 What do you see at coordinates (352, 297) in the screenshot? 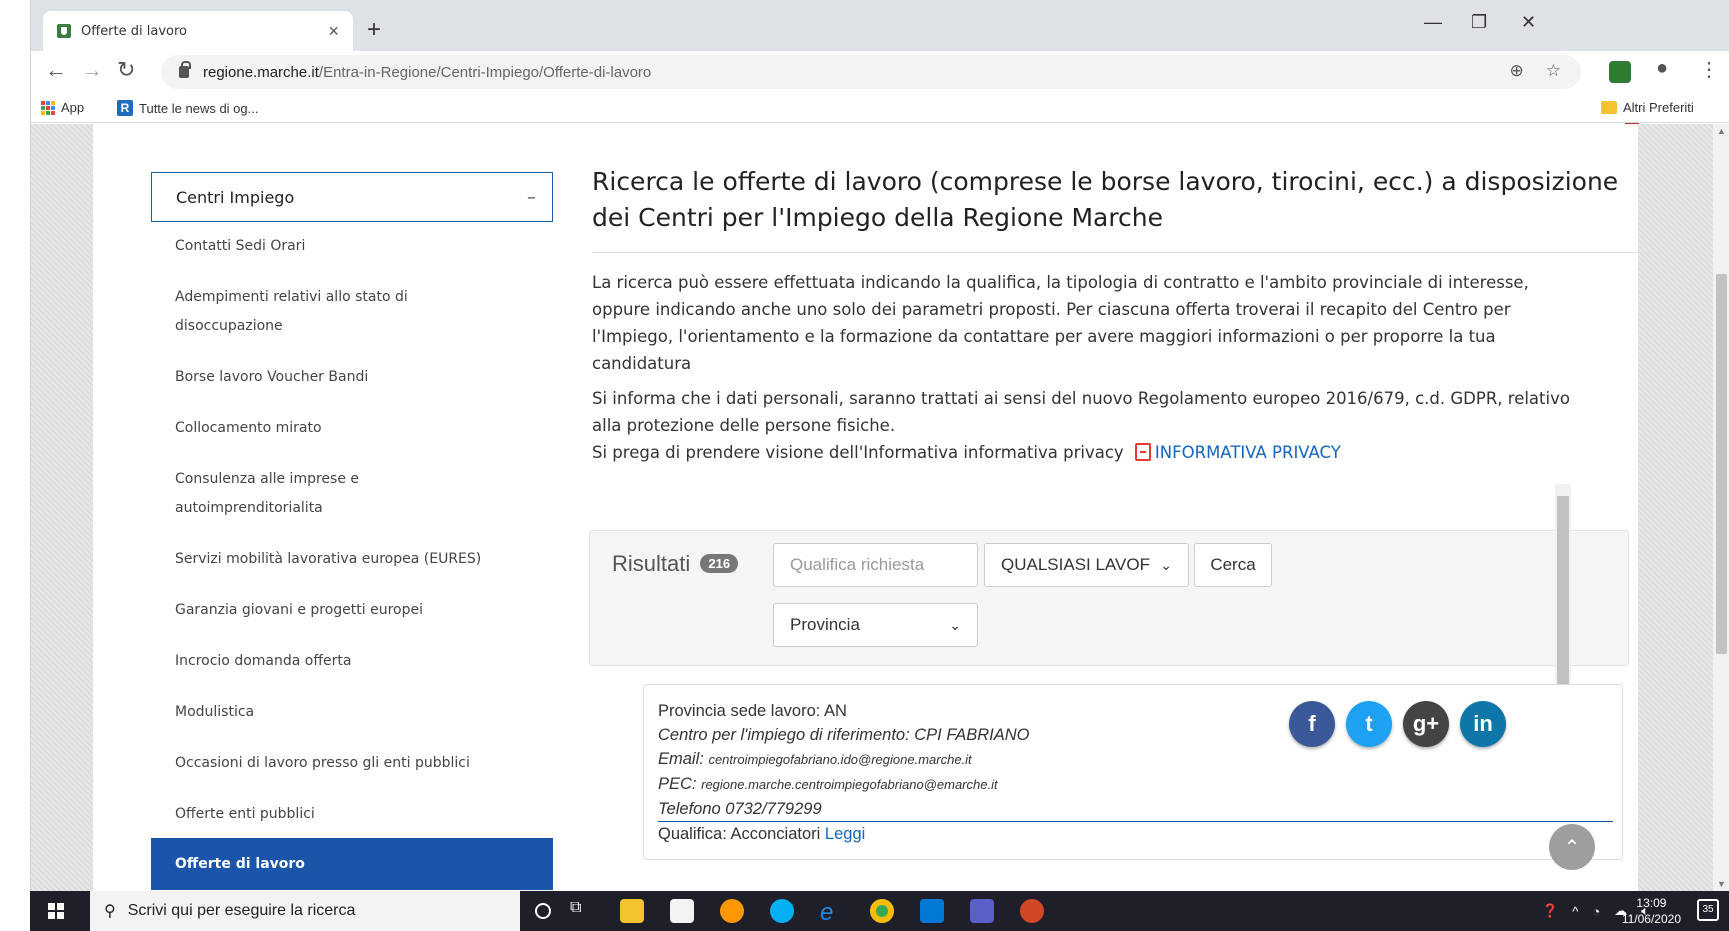
I see `sidebar-item-adempimenti: Adempimenti relativi allo stato di` at bounding box center [352, 297].